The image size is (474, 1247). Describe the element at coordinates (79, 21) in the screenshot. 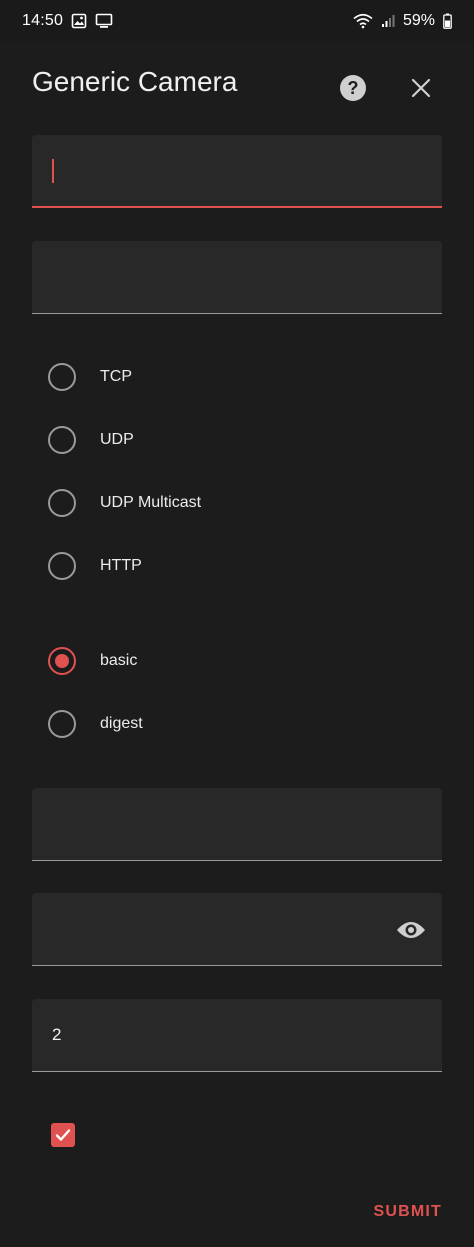

I see `gallery-icon` at that location.